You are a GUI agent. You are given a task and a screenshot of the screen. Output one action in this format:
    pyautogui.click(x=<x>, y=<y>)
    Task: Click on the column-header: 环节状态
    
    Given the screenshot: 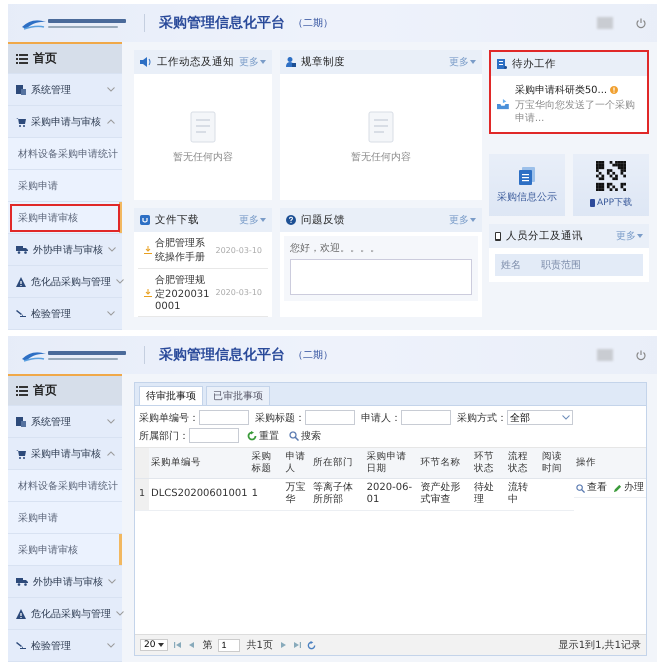 What is the action you would take?
    pyautogui.click(x=489, y=463)
    